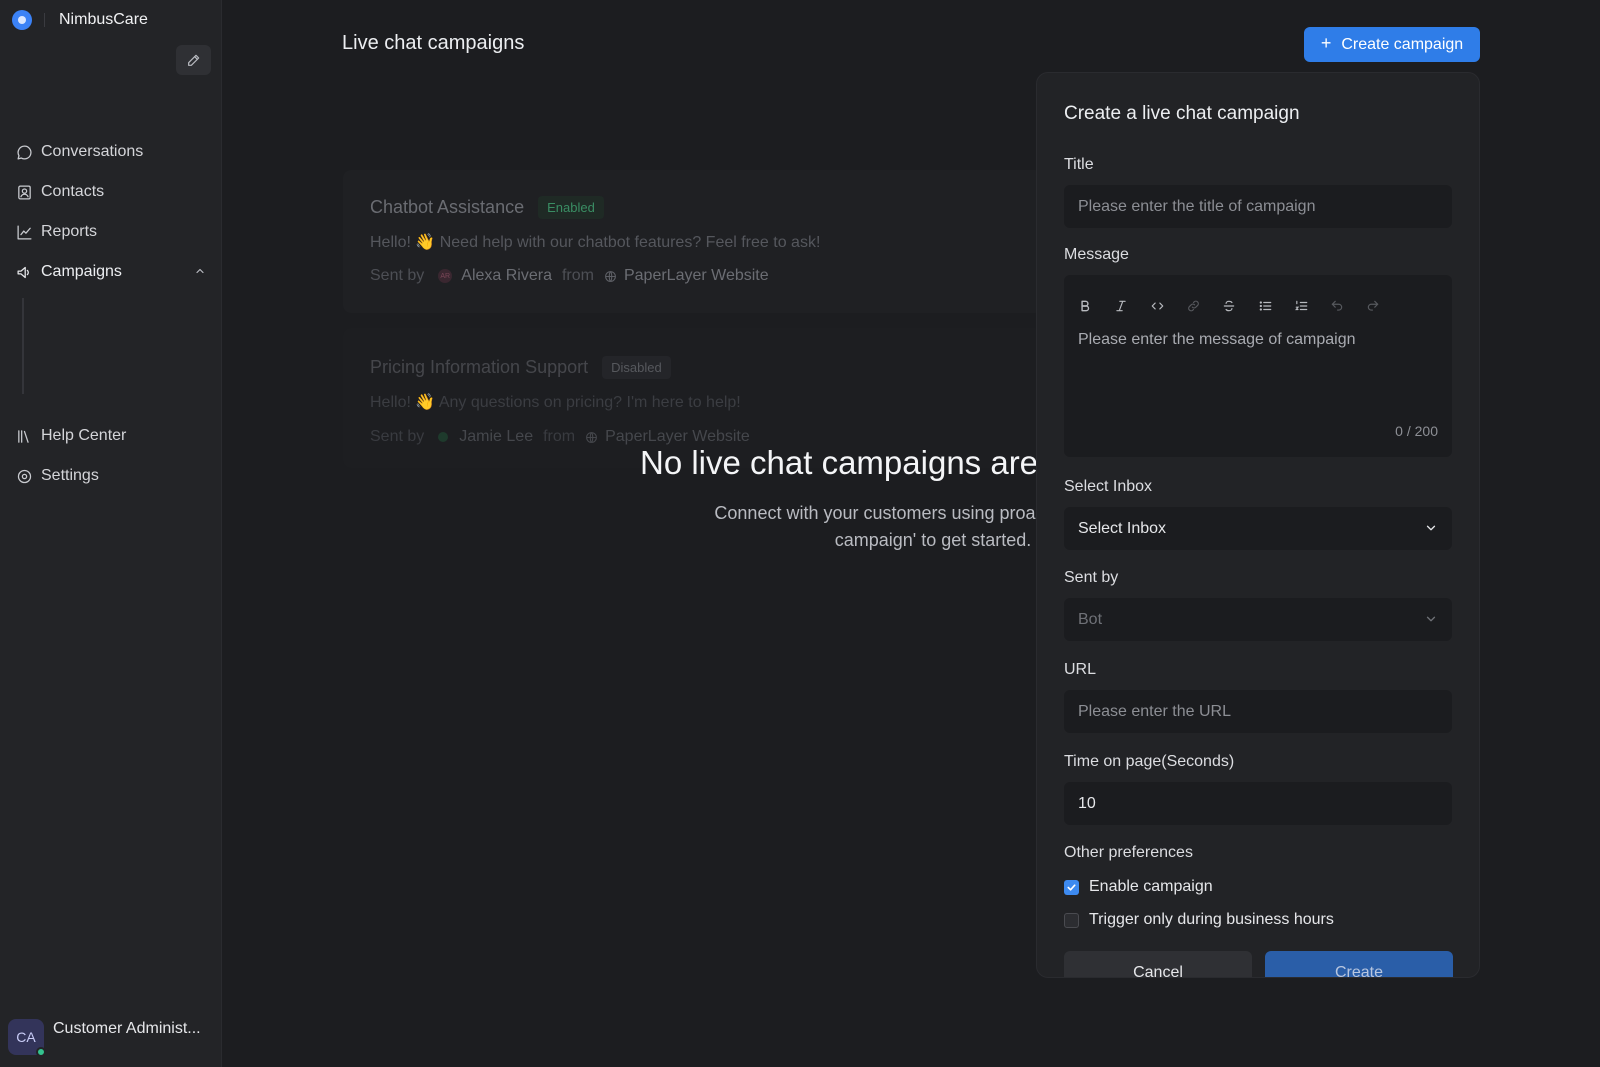 The width and height of the screenshot is (1600, 1067). What do you see at coordinates (1182, 113) in the screenshot?
I see `modal-title: Create a live chat campaign` at bounding box center [1182, 113].